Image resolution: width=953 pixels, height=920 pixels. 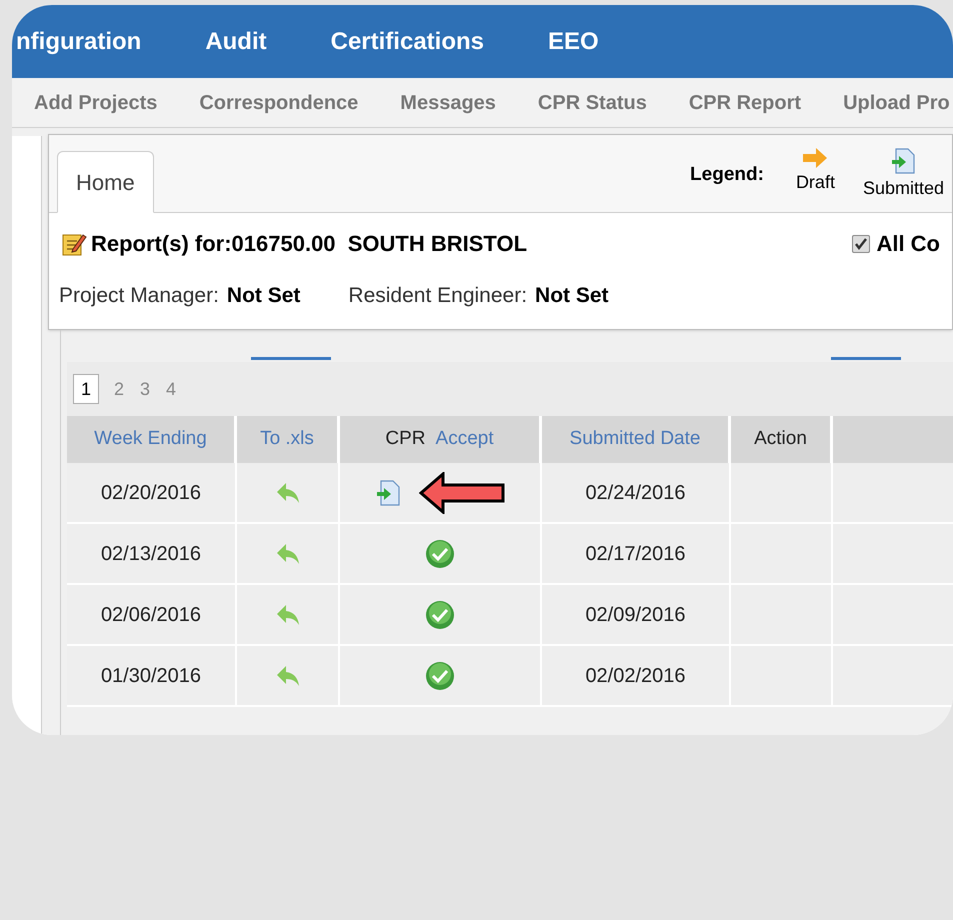 What do you see at coordinates (236, 42) in the screenshot?
I see `nav-link: Audit` at bounding box center [236, 42].